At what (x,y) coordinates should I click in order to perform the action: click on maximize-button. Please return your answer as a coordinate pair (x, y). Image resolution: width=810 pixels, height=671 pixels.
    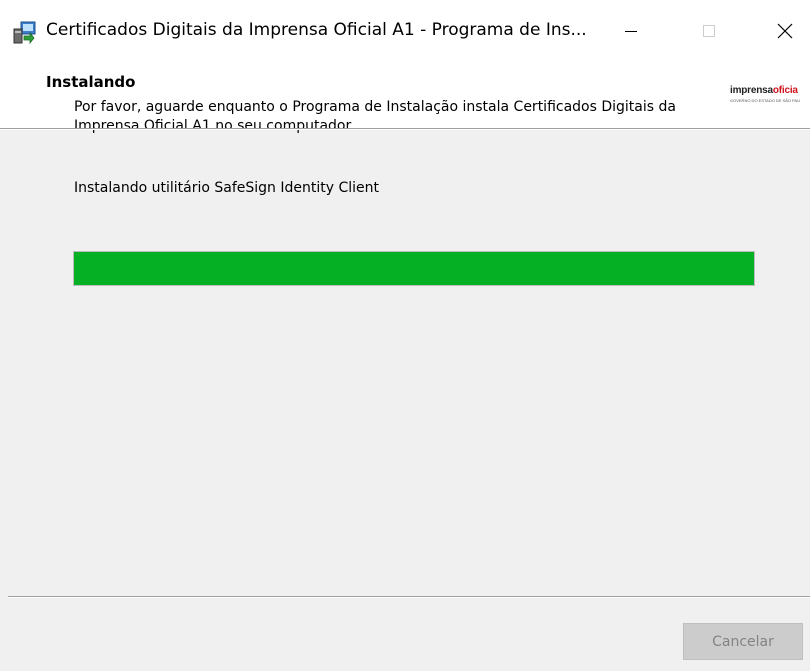
    Looking at the image, I should click on (709, 30).